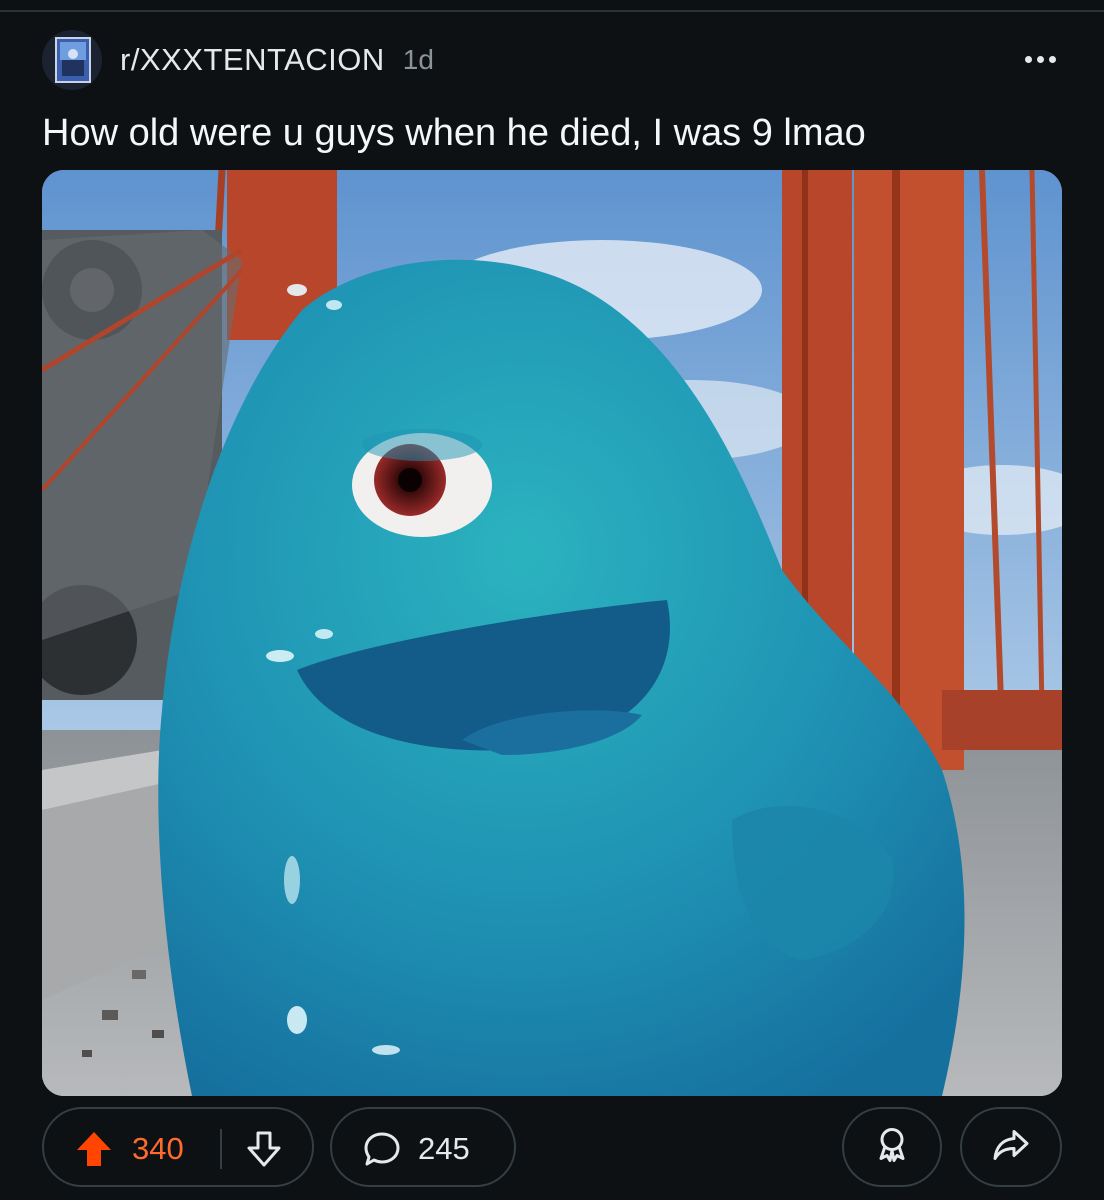 The image size is (1104, 1200). I want to click on vote-score: 340, so click(158, 1148).